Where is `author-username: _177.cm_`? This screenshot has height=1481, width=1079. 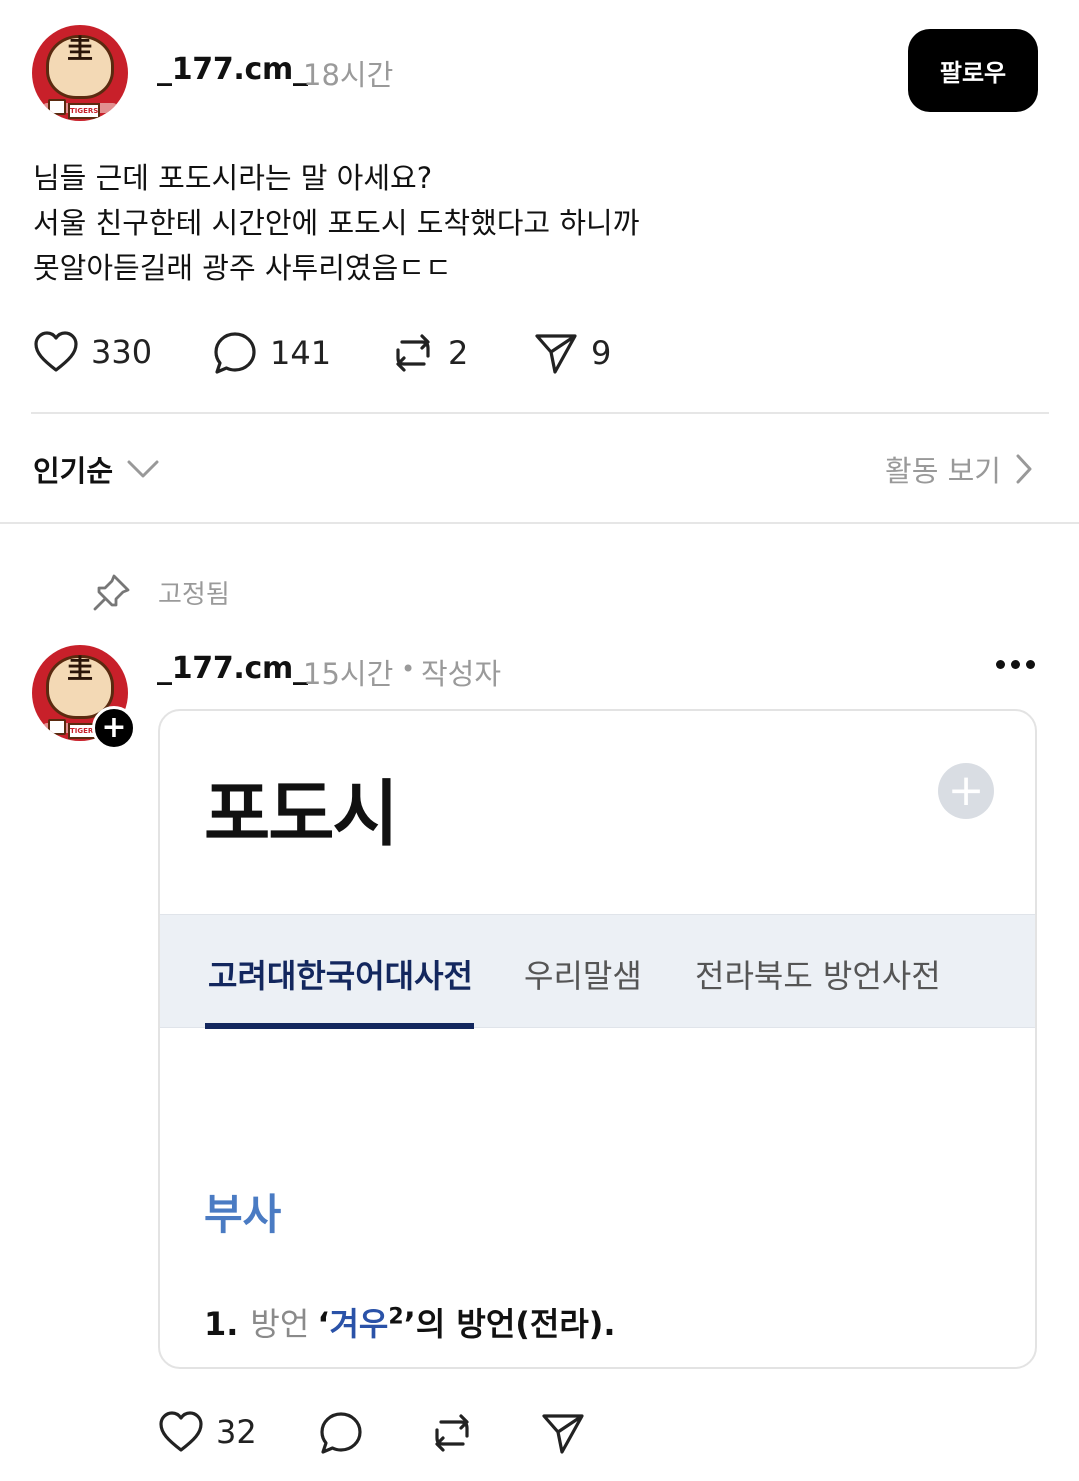
author-username: _177.cm_ is located at coordinates (232, 69).